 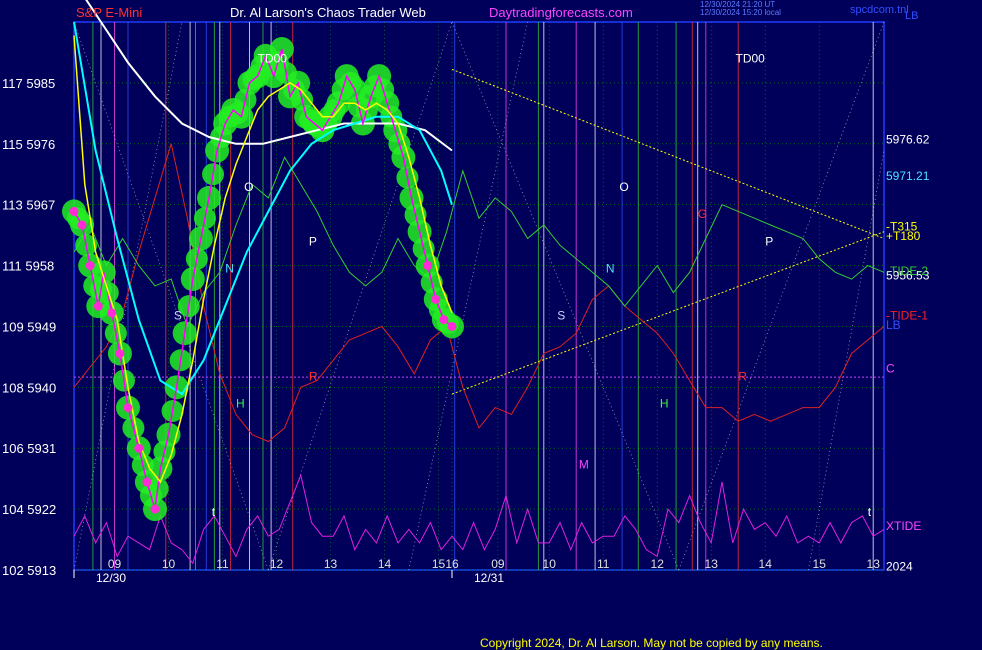 What do you see at coordinates (561, 12) in the screenshot?
I see `site-title: Daytradingforecasts.com` at bounding box center [561, 12].